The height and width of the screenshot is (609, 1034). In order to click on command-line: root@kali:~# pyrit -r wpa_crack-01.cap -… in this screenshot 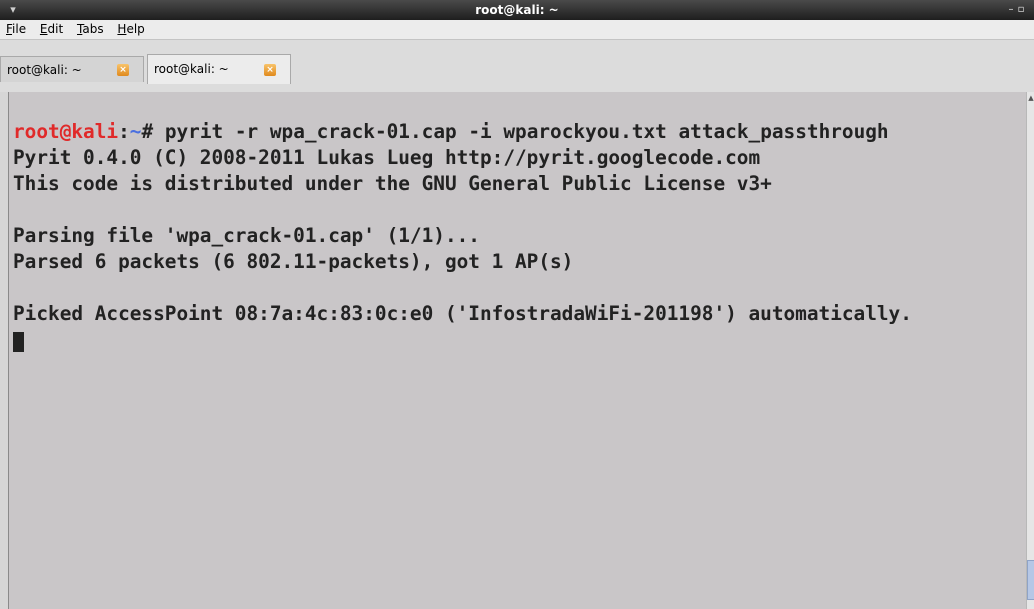, I will do `click(462, 132)`.